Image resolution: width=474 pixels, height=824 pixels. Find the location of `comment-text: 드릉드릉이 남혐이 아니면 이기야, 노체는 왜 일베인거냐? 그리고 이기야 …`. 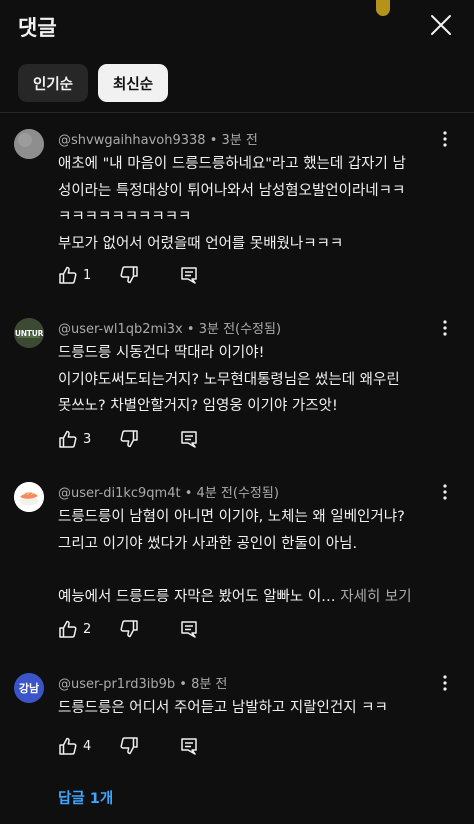

comment-text: 드릉드릉이 남혐이 아니면 이기야, 노체는 왜 일베인거냐? 그리고 이기야 … is located at coordinates (258, 557).